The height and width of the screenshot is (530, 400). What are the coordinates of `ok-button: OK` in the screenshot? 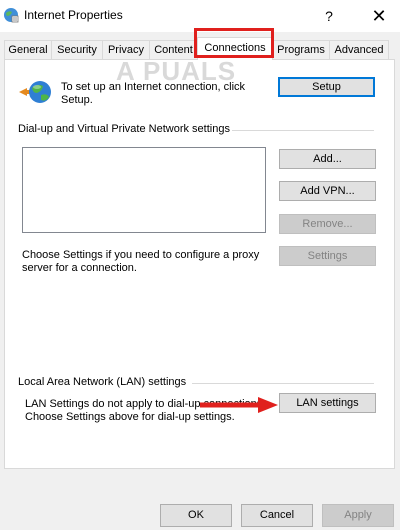 It's located at (196, 515).